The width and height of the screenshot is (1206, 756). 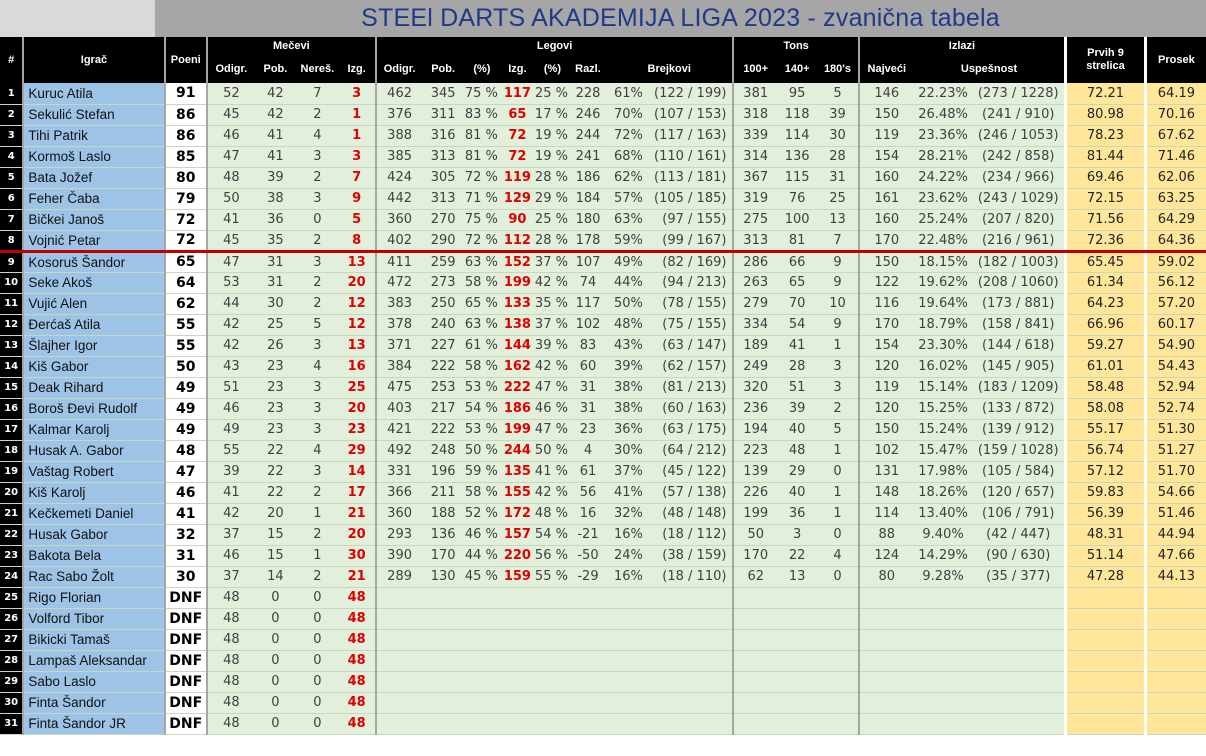 What do you see at coordinates (517, 68) in the screenshot?
I see `legs-lost-header: Izg.` at bounding box center [517, 68].